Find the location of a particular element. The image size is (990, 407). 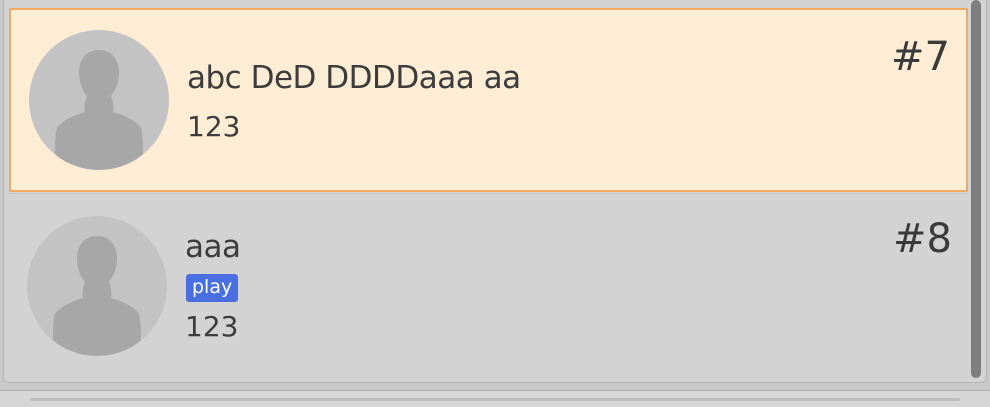

vertical-scrollbar is located at coordinates (976, 191).